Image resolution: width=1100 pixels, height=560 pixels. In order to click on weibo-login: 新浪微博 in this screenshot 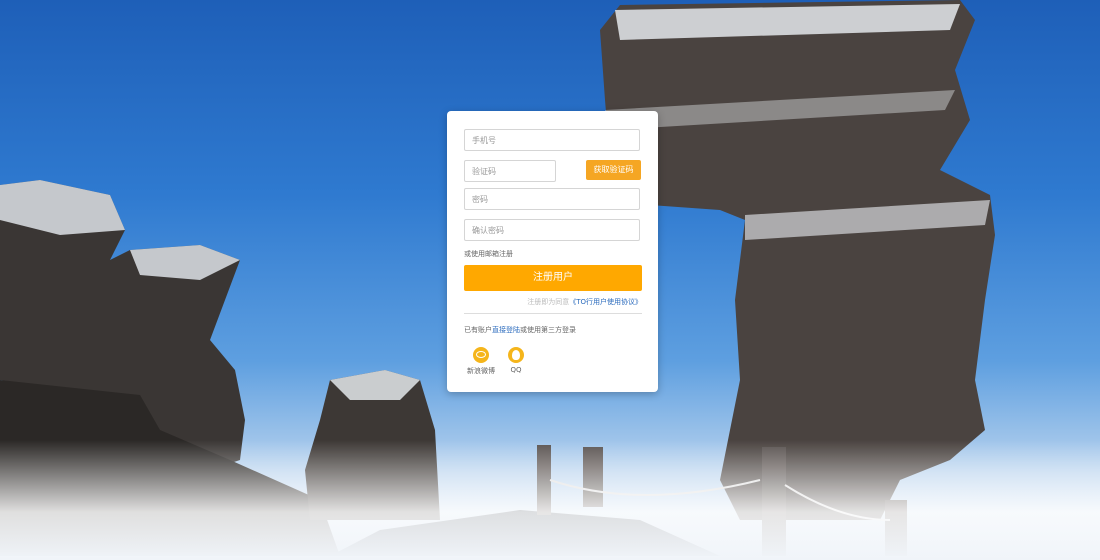, I will do `click(481, 361)`.